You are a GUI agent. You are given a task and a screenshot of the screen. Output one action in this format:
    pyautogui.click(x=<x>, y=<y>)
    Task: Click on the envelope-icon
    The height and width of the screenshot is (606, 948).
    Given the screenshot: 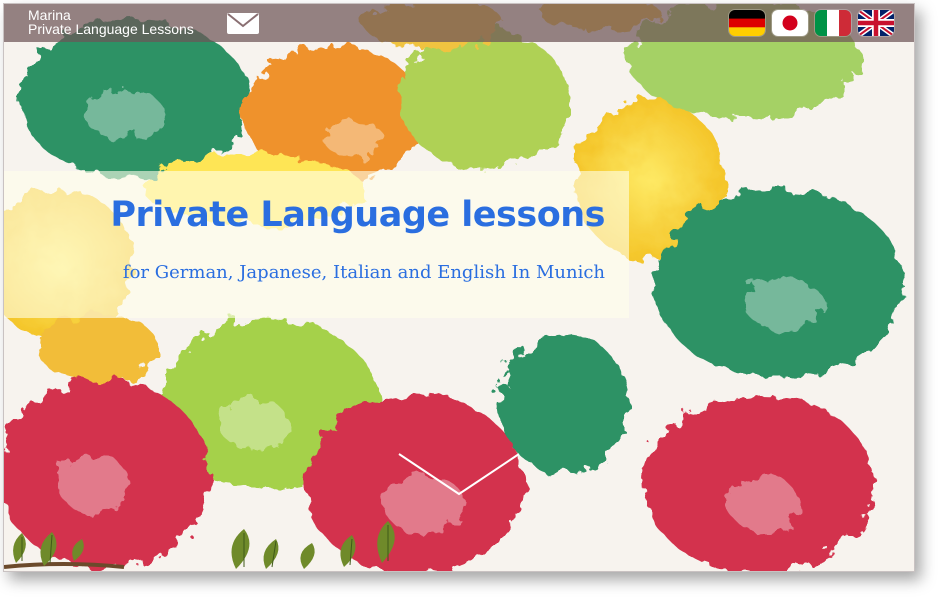 What is the action you would take?
    pyautogui.click(x=243, y=23)
    